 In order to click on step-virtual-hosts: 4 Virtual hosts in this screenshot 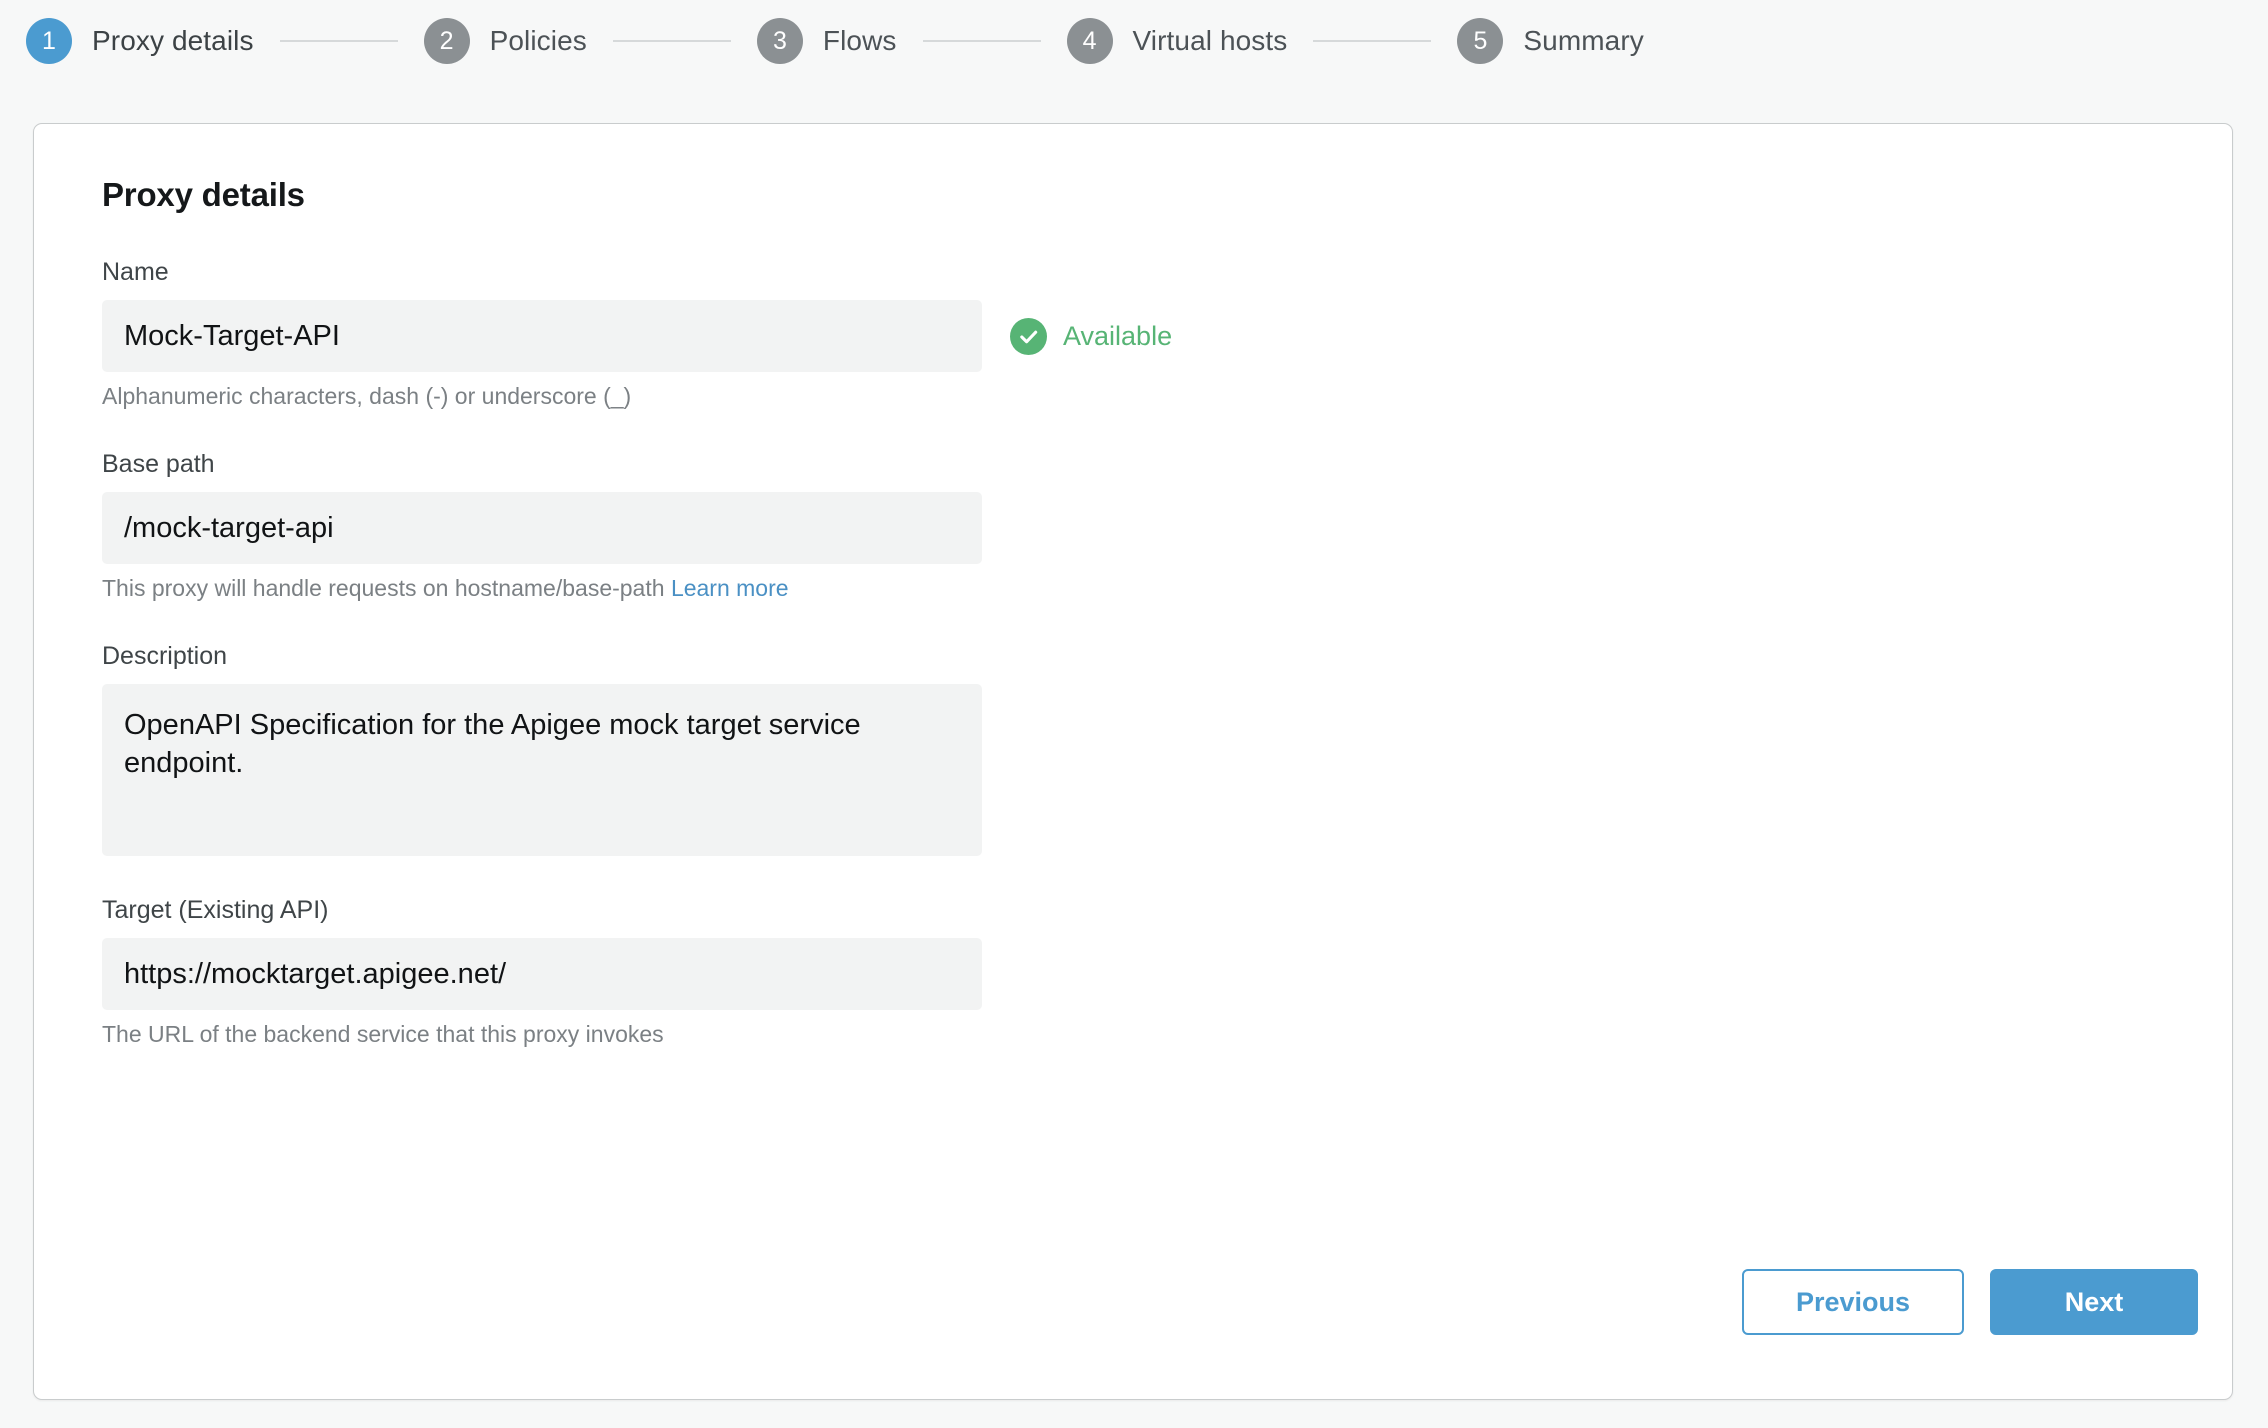, I will do `click(1177, 41)`.